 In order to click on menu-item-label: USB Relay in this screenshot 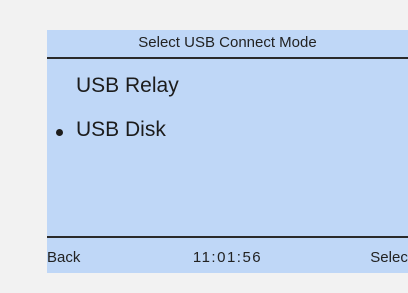, I will do `click(127, 85)`.